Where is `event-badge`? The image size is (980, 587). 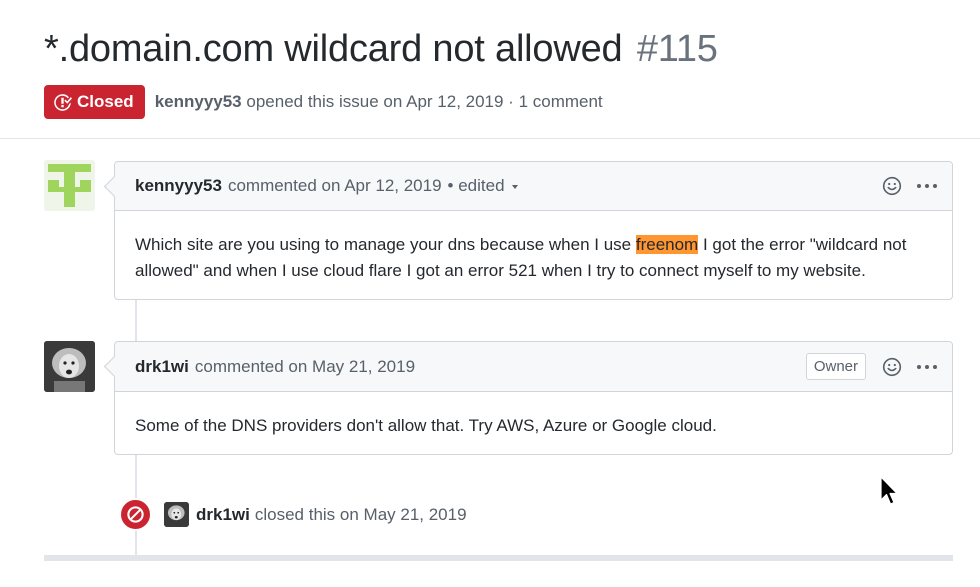 event-badge is located at coordinates (135, 514).